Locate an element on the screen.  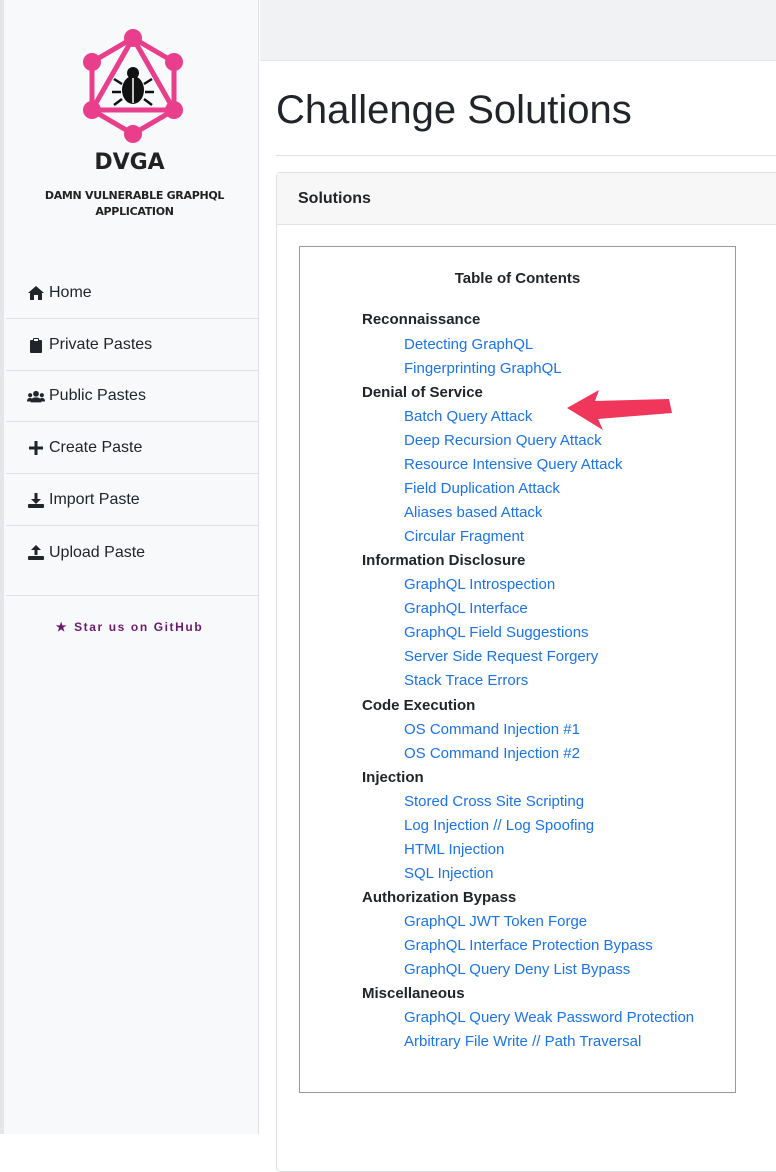
toc-link: Stored Cross Site Scripting is located at coordinates (494, 801).